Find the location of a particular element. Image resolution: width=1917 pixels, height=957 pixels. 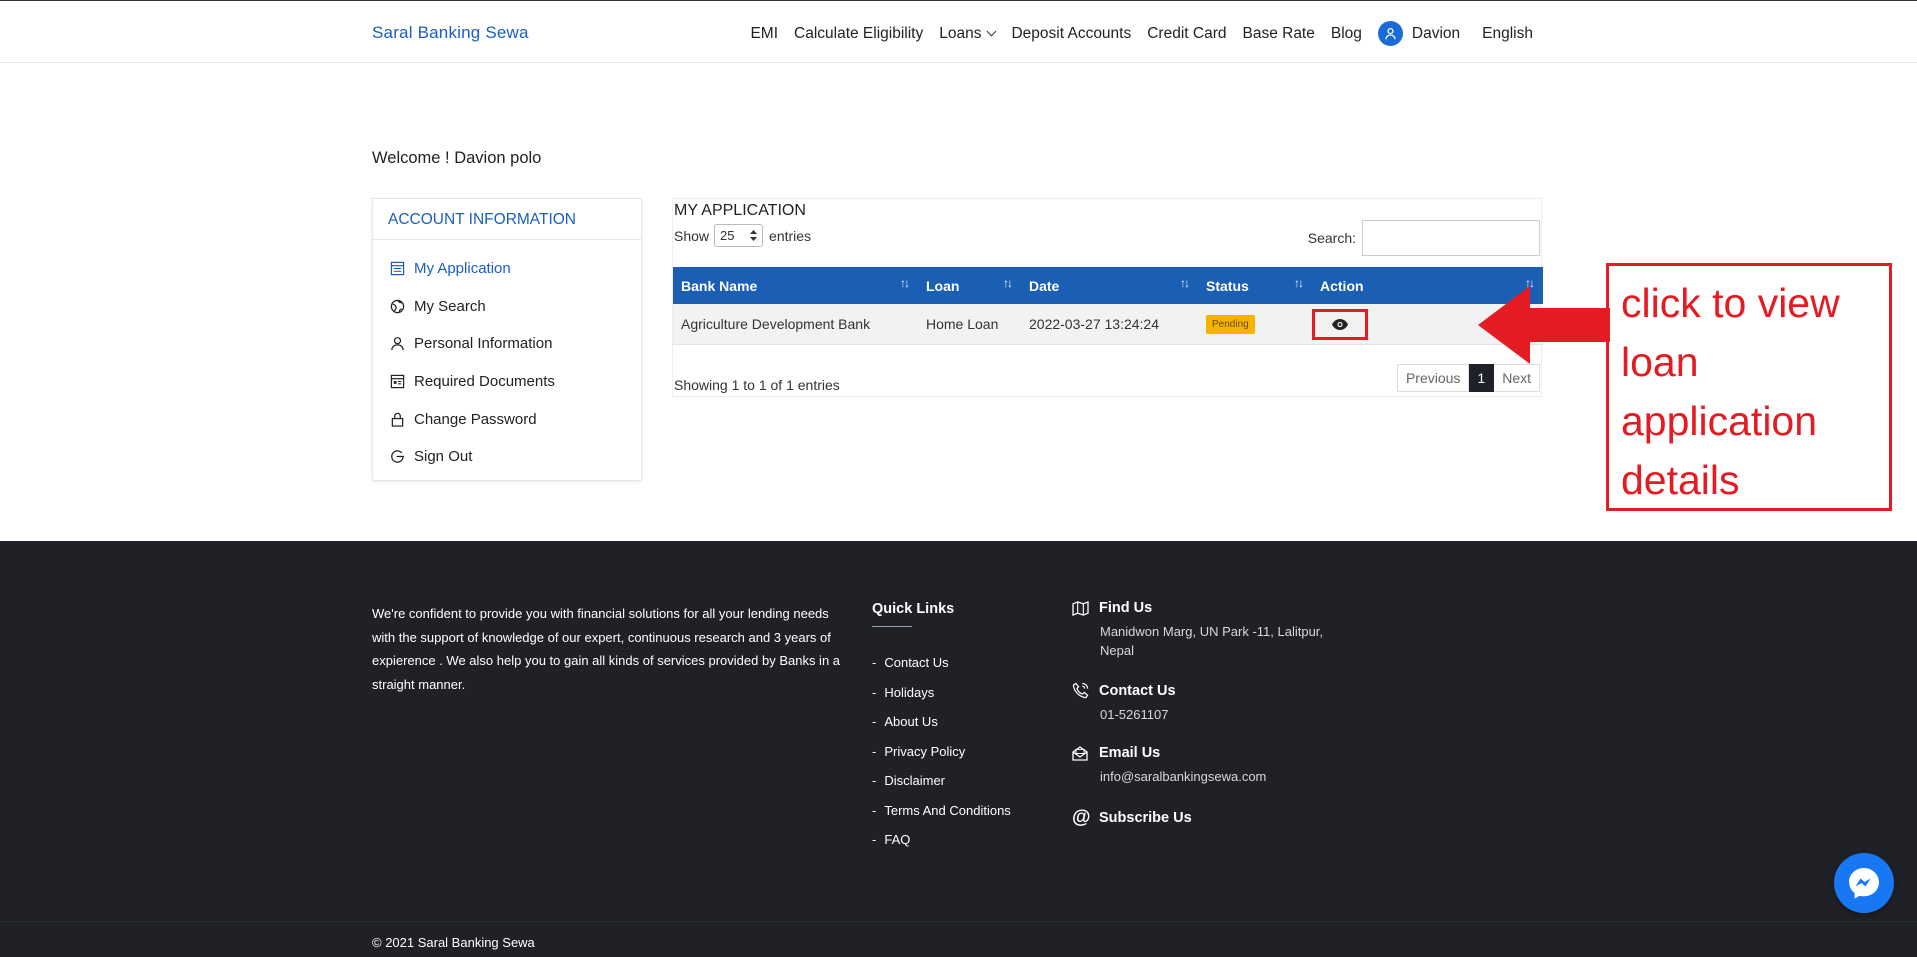

annotation-line: loan is located at coordinates (1660, 362).